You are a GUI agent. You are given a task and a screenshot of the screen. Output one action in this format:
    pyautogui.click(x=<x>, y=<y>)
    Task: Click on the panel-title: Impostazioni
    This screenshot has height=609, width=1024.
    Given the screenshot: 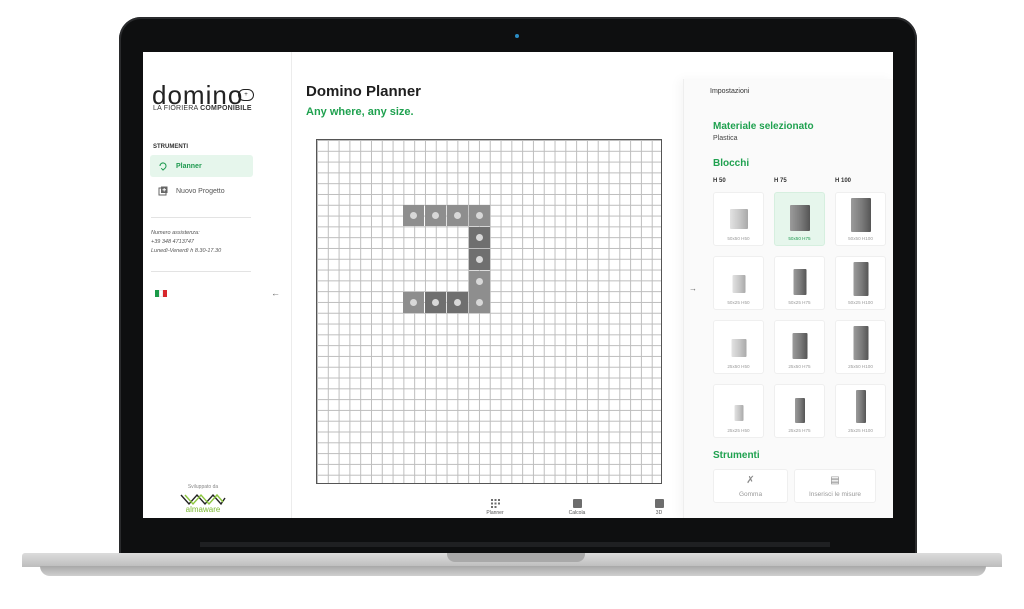 What is the action you would take?
    pyautogui.click(x=730, y=91)
    